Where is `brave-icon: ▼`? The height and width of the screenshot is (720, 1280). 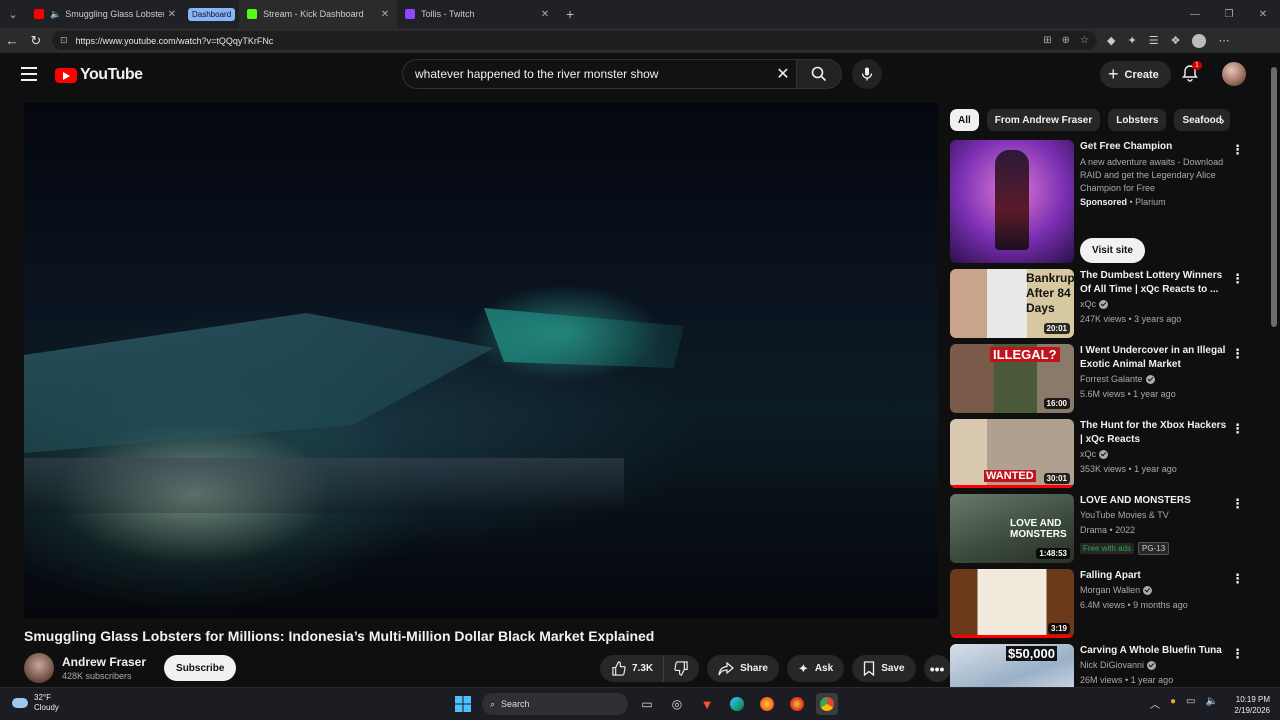
brave-icon: ▼ is located at coordinates (707, 704).